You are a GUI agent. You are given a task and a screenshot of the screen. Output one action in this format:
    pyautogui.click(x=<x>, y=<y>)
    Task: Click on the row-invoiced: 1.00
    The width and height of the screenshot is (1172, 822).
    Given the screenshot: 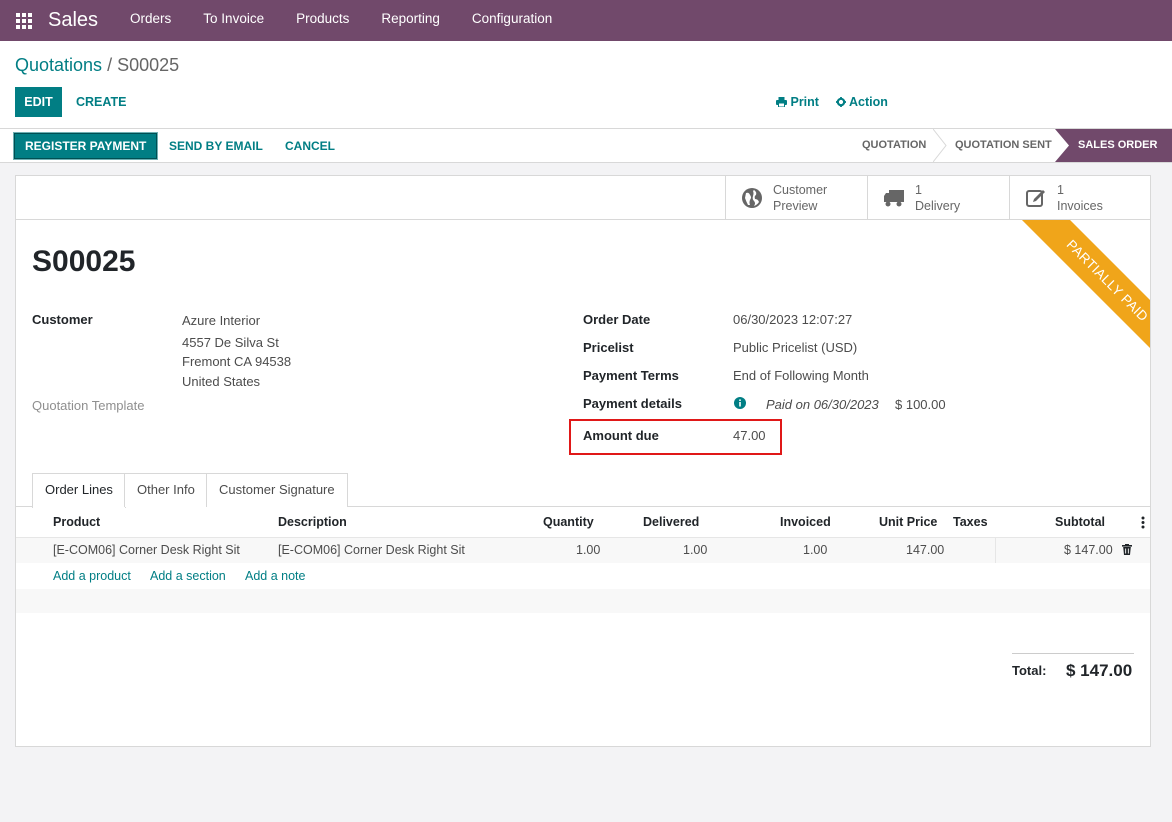 What is the action you would take?
    pyautogui.click(x=815, y=550)
    